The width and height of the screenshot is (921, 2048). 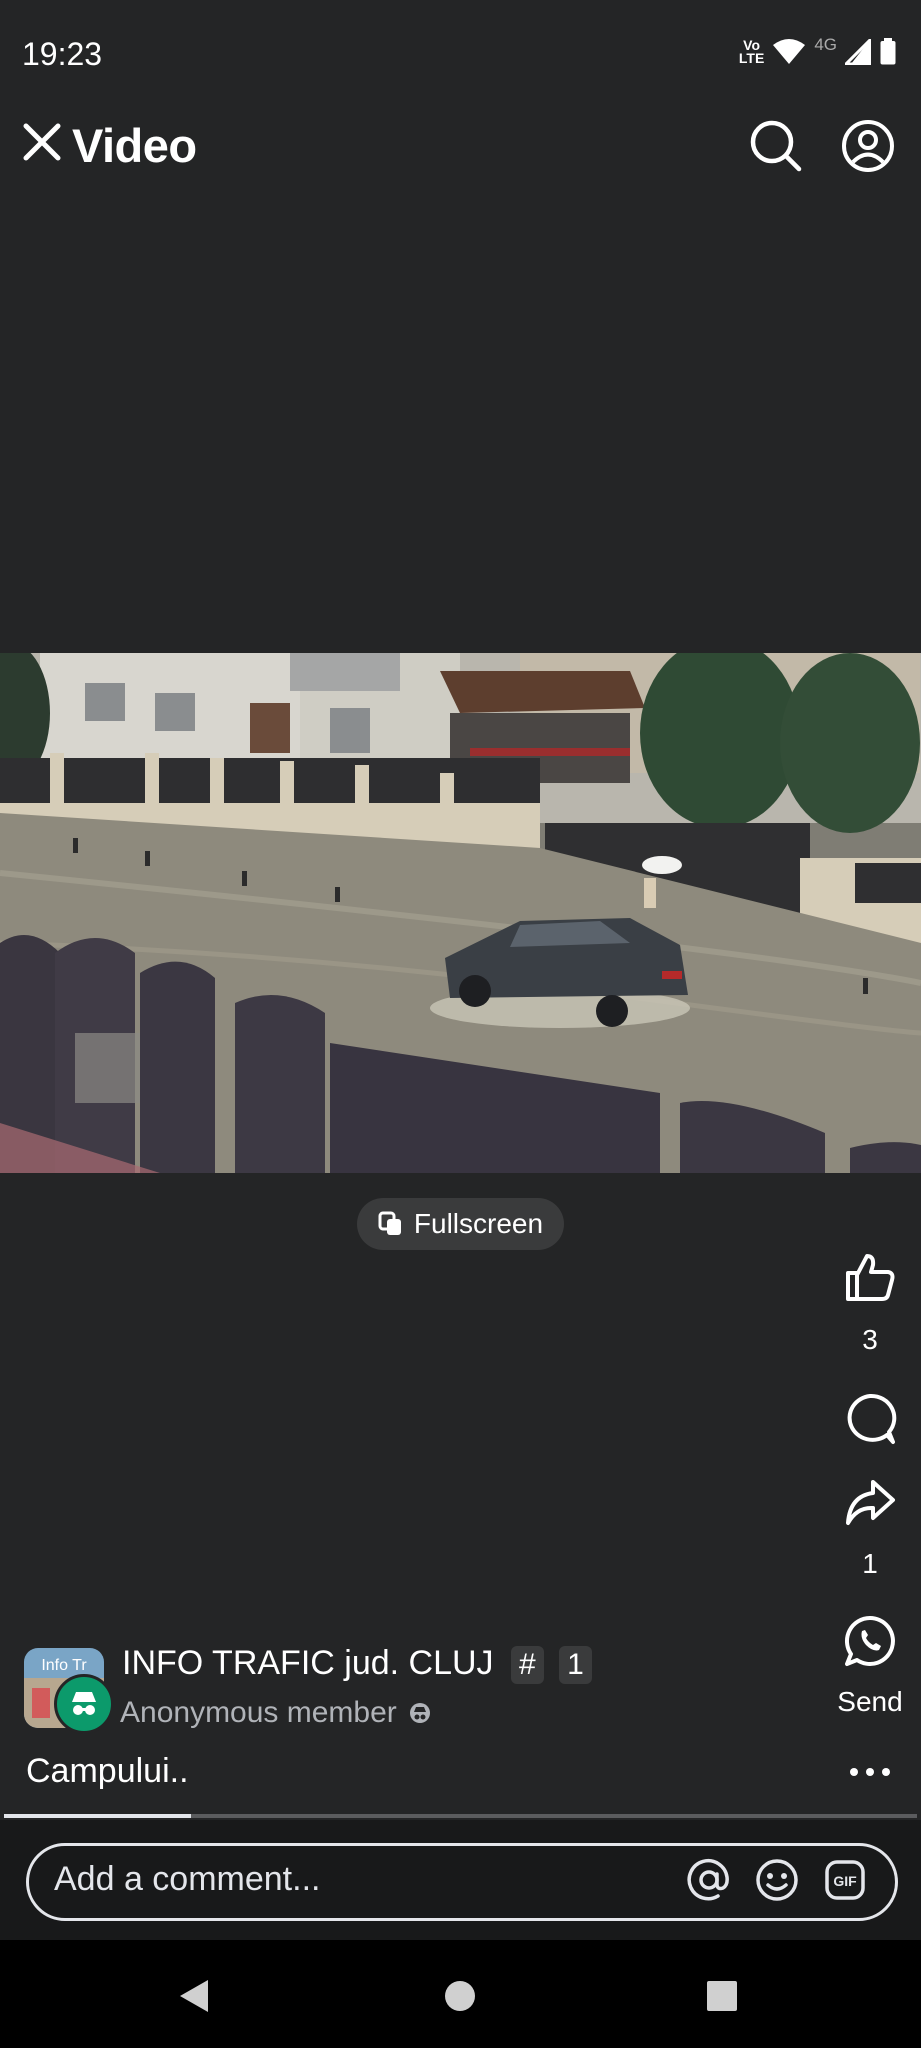 I want to click on close-icon, so click(x=42, y=142).